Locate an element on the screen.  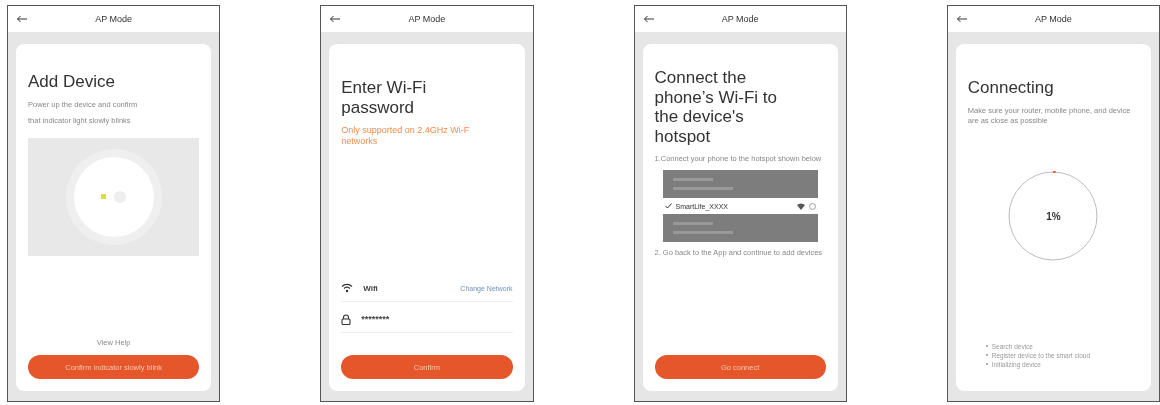
screen-title: Enter Wi-Fi password is located at coordinates (384, 98).